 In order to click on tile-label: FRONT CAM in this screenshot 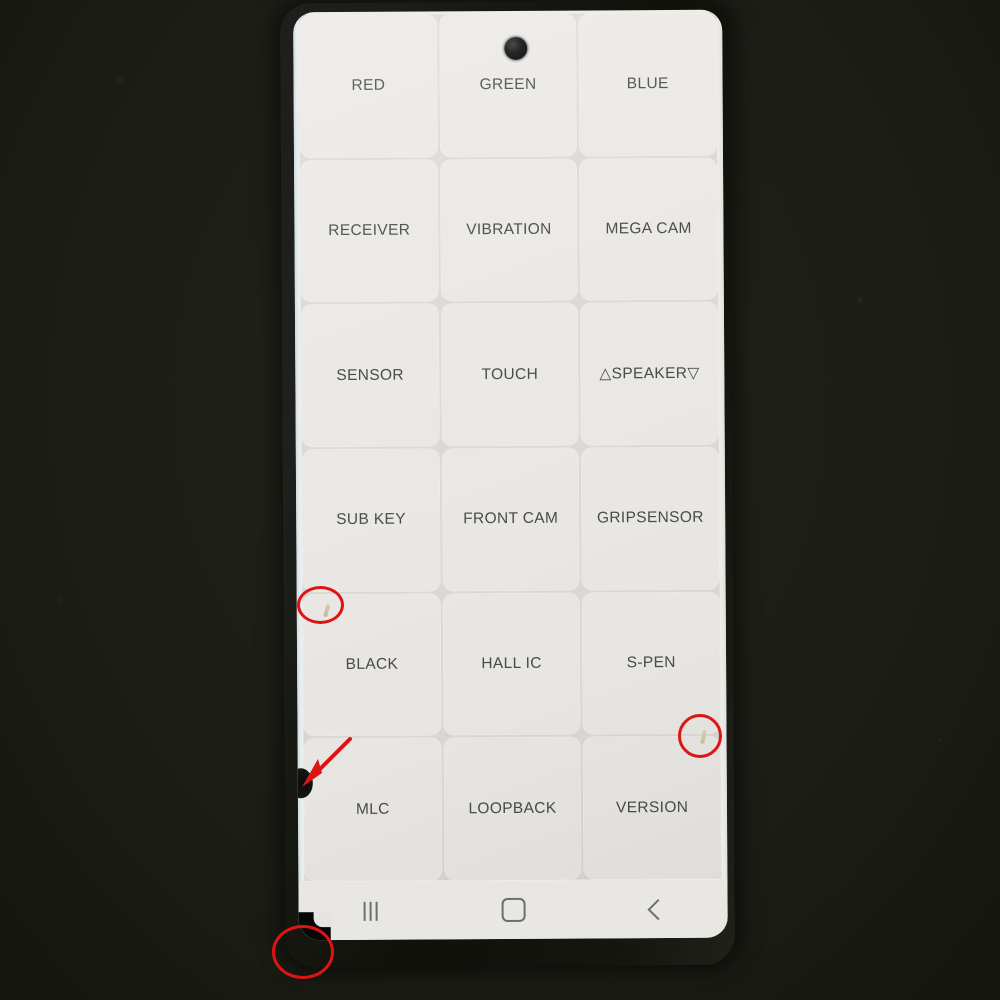, I will do `click(511, 519)`.